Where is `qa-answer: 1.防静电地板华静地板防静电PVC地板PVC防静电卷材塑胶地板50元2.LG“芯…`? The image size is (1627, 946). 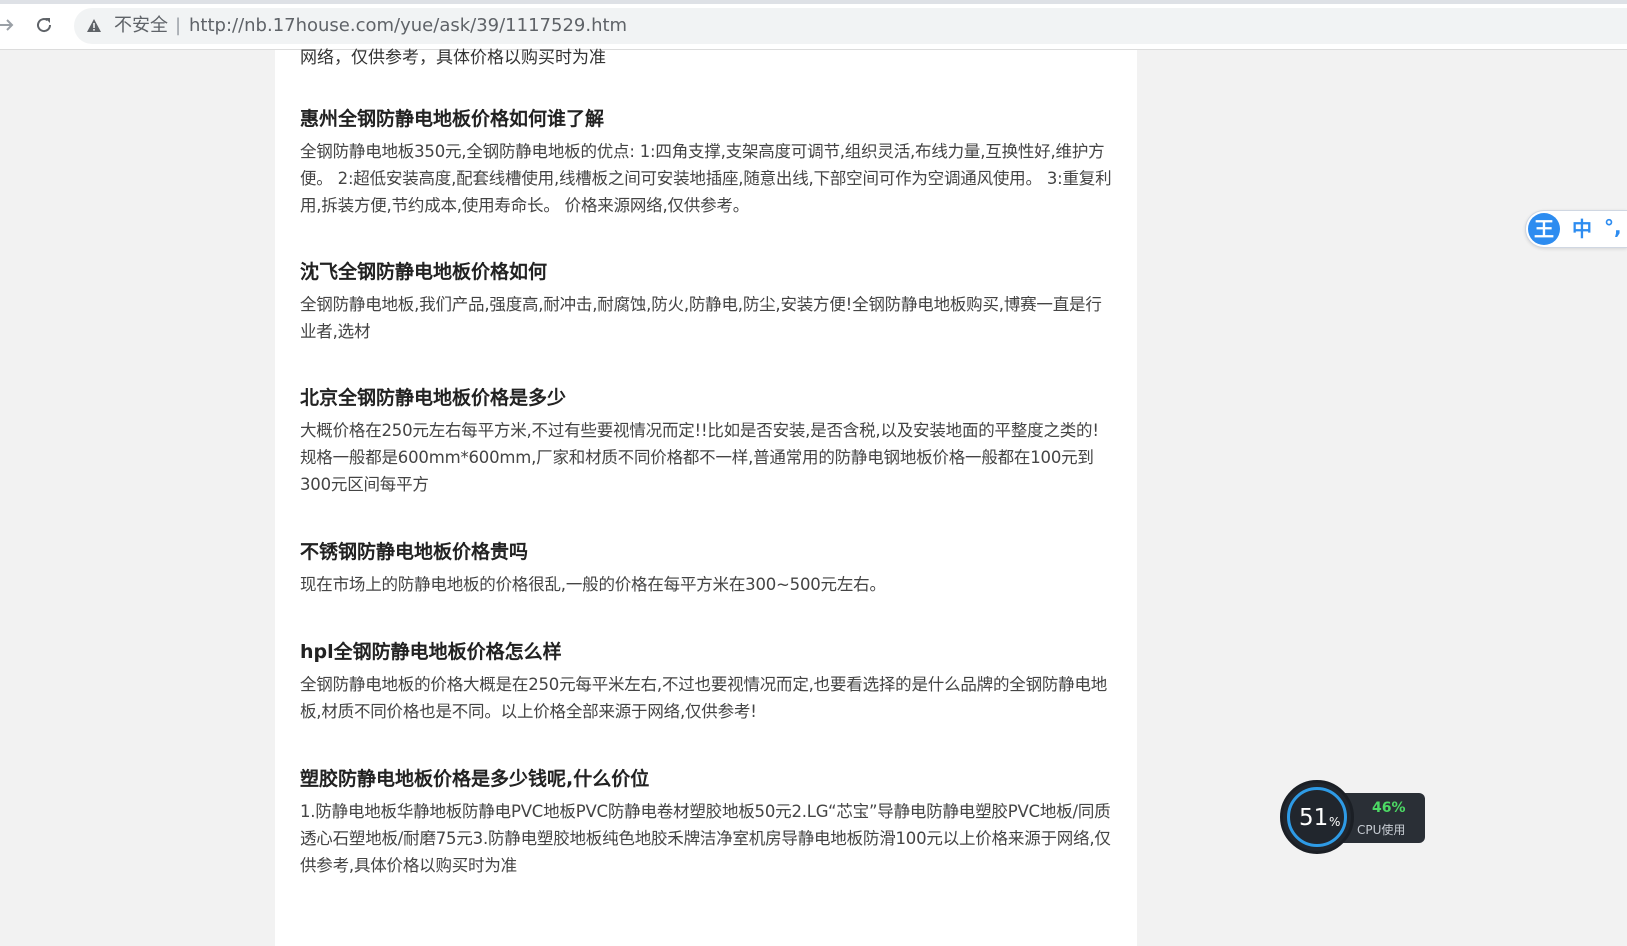 qa-answer: 1.防静电地板华静地板防静电PVC地板PVC防静电卷材塑胶地板50元2.LG“芯… is located at coordinates (705, 838).